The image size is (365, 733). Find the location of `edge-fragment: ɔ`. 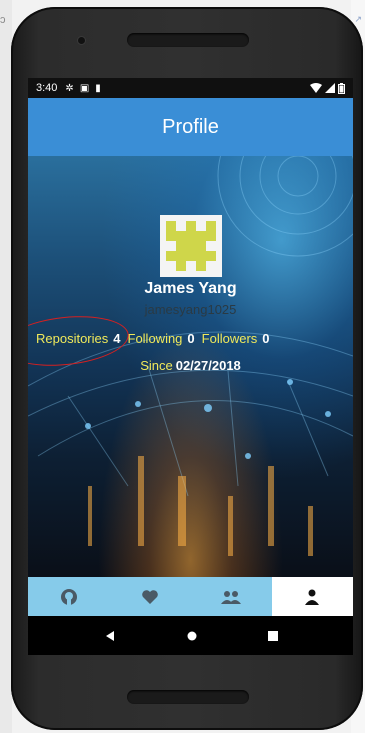

edge-fragment: ɔ is located at coordinates (3, 20).